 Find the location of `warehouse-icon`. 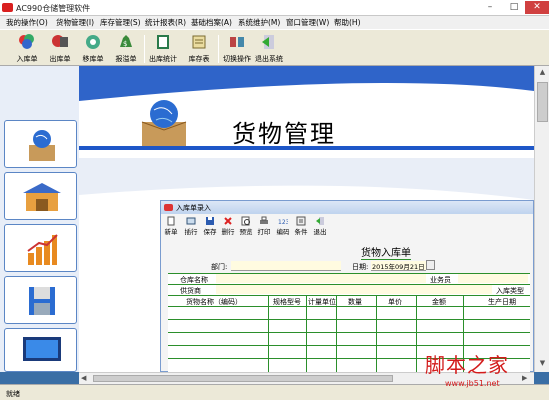

warehouse-icon is located at coordinates (42, 197).